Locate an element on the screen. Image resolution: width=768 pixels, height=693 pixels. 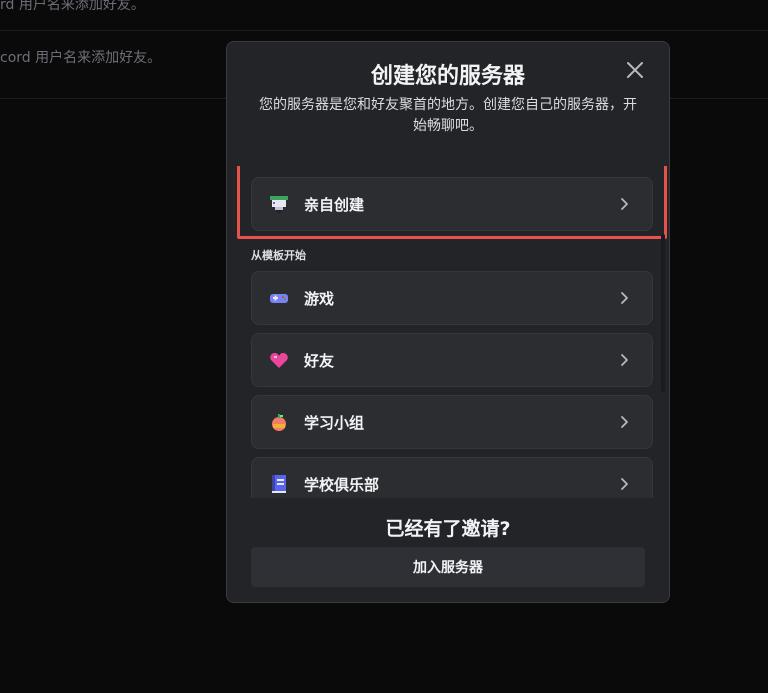
background-text-line-1: rd 用户名来添加好友。 is located at coordinates (72, 6).